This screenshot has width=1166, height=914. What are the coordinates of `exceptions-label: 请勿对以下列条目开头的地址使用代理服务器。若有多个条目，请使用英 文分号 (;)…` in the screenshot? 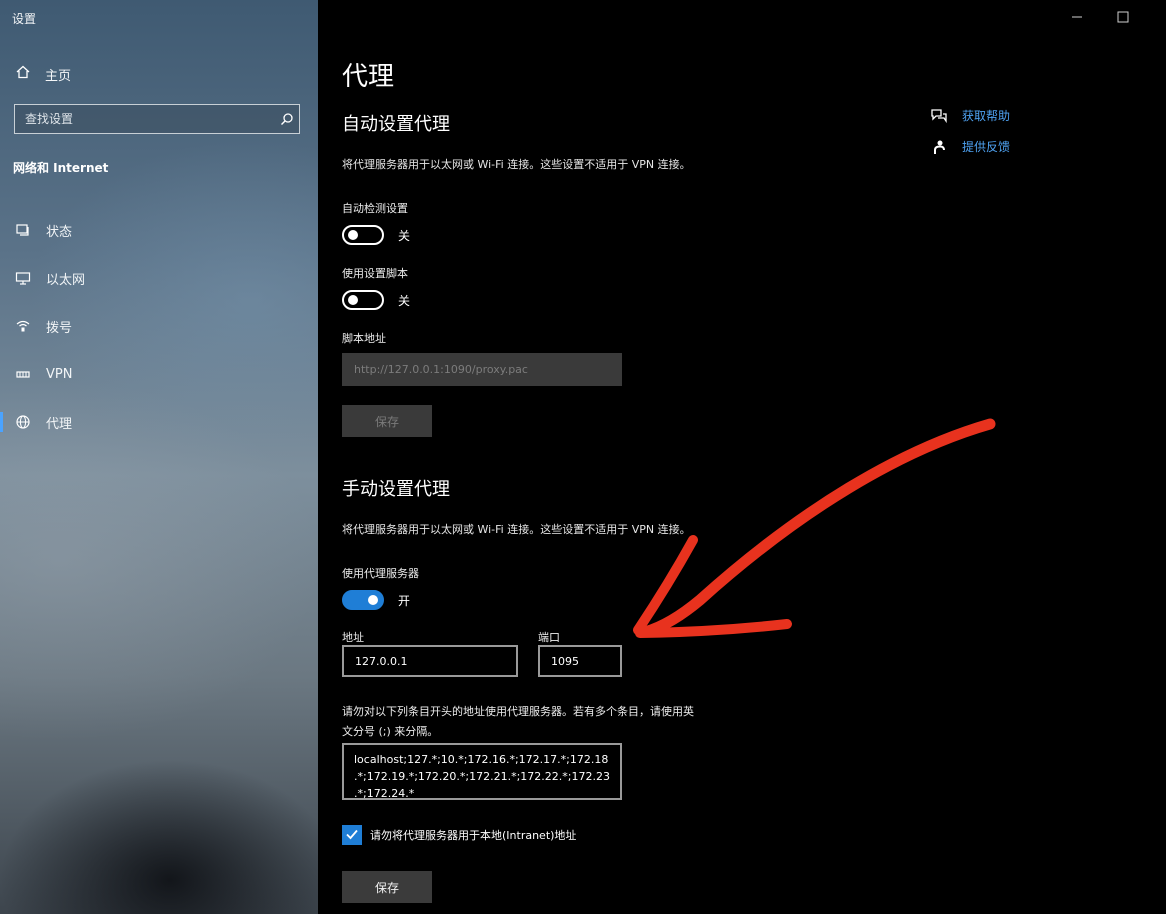 It's located at (518, 722).